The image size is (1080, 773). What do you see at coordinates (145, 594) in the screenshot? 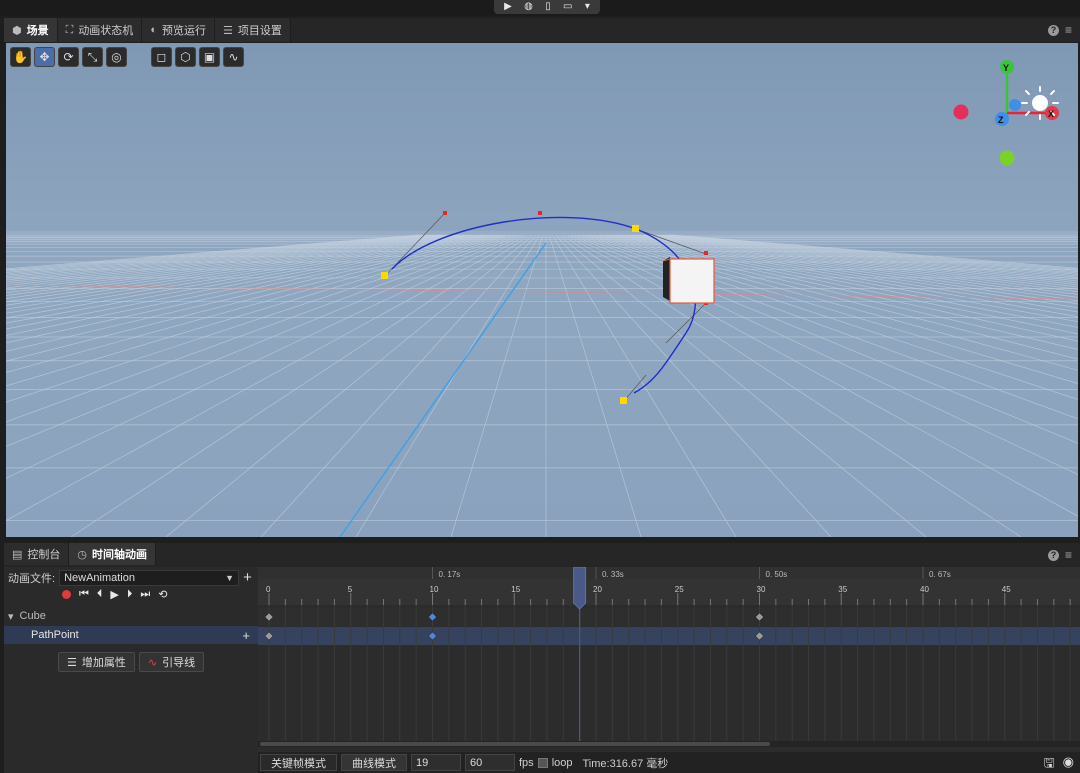
I see `last-frame-icon: ⏭` at bounding box center [145, 594].